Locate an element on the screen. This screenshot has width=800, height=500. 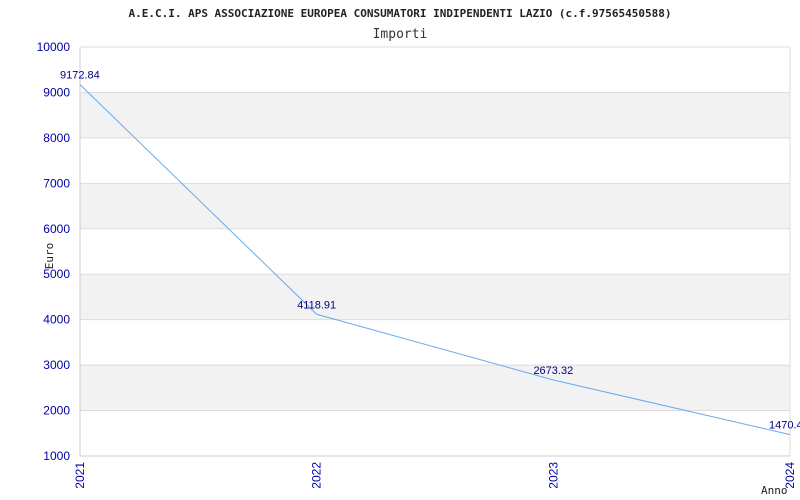
y-tick-label: 3000 is located at coordinates (56, 365).